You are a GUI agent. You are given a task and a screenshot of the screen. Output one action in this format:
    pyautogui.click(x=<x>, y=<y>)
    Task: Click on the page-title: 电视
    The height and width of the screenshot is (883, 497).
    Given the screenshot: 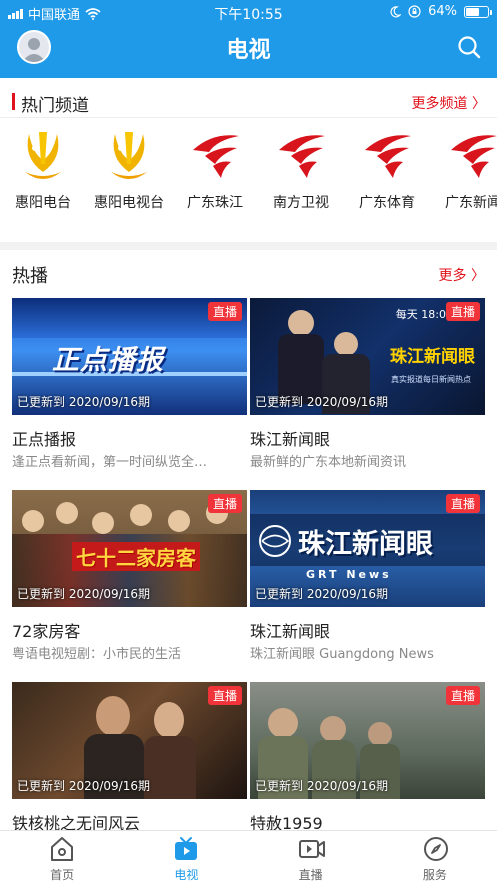 What is the action you would take?
    pyautogui.click(x=248, y=50)
    